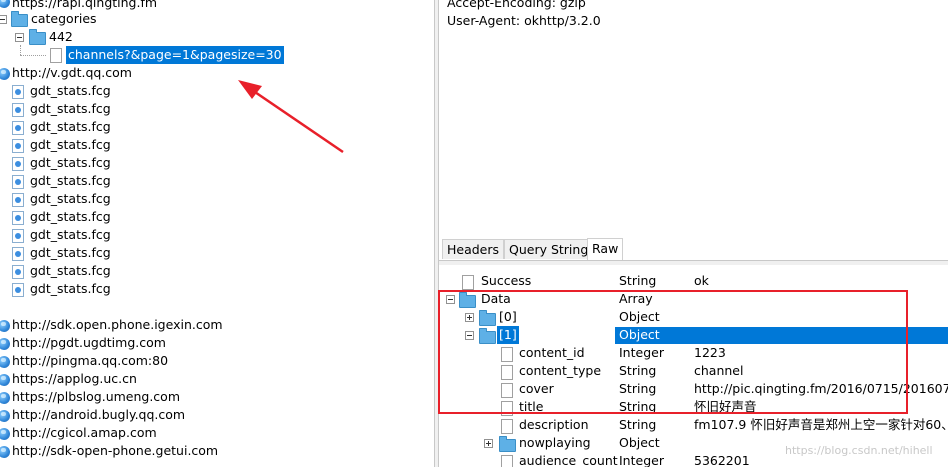  What do you see at coordinates (639, 442) in the screenshot?
I see `json-node-type: Object` at bounding box center [639, 442].